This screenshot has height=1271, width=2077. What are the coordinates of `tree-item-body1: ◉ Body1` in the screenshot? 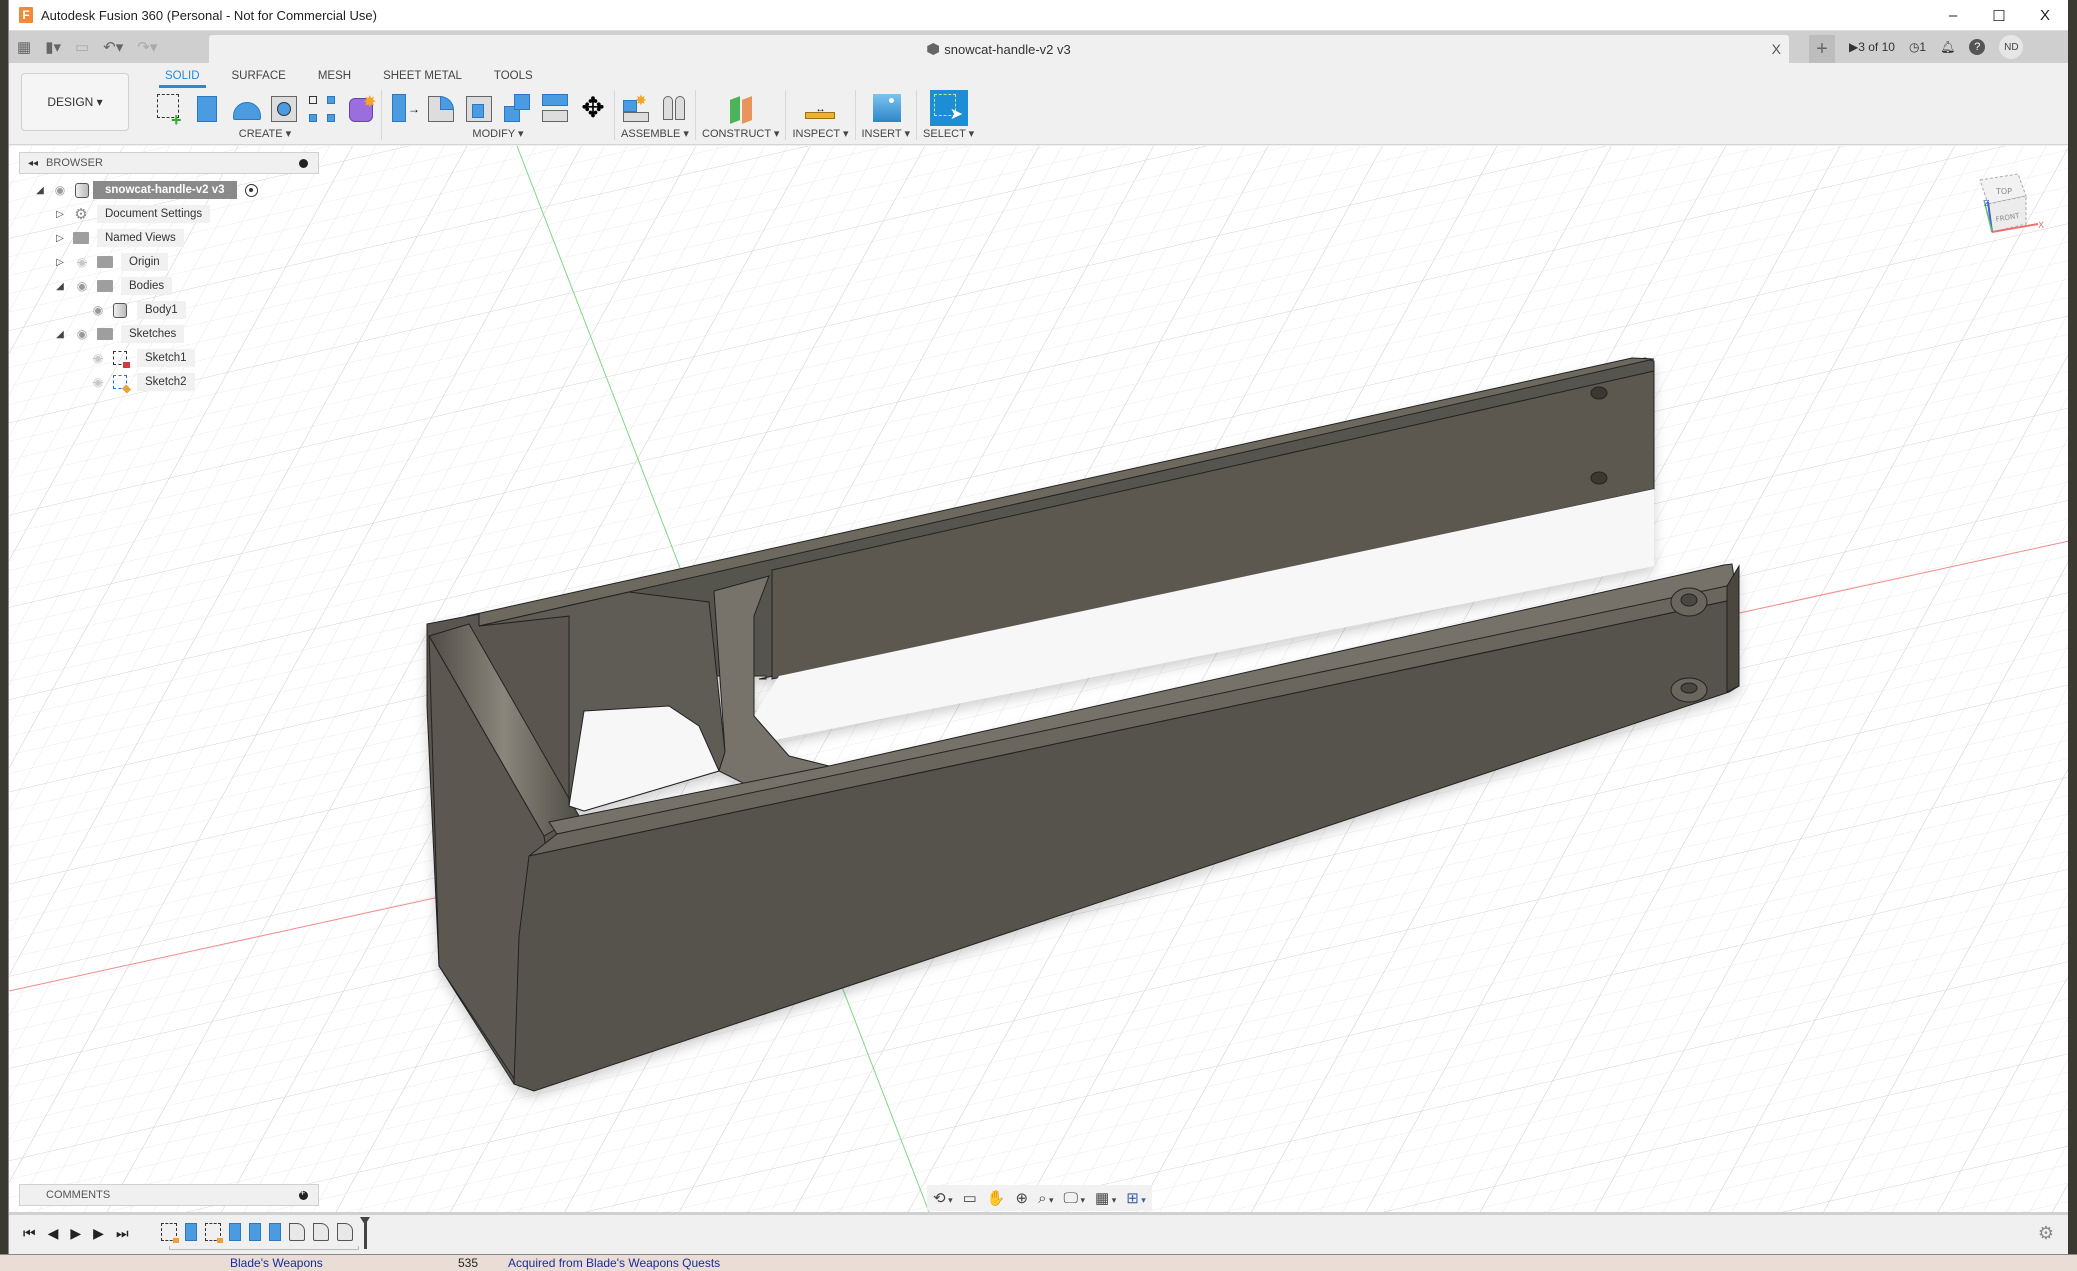 It's located at (169, 310).